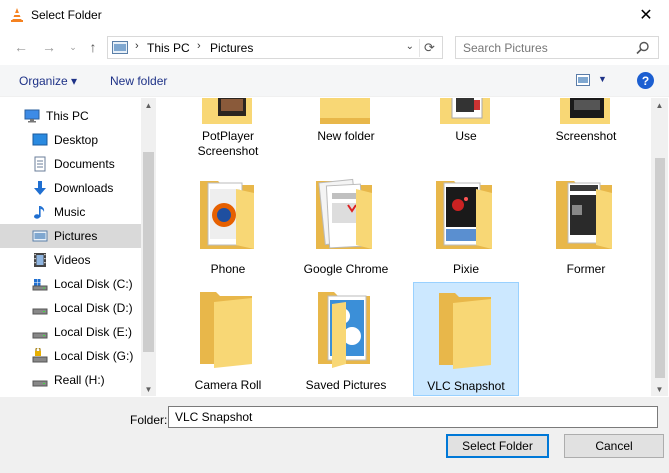  I want to click on sidebar-item-local-disk-g: Local Disk (G:), so click(70, 356).